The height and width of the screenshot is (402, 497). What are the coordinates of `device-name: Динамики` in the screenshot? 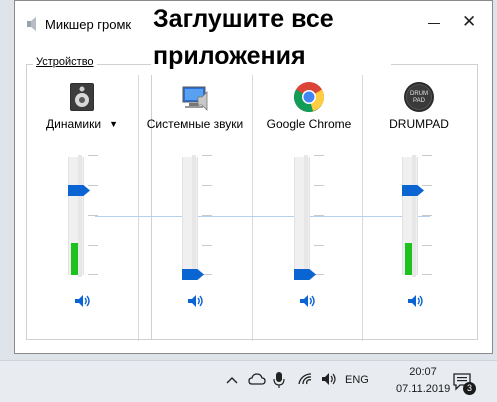 It's located at (73, 124).